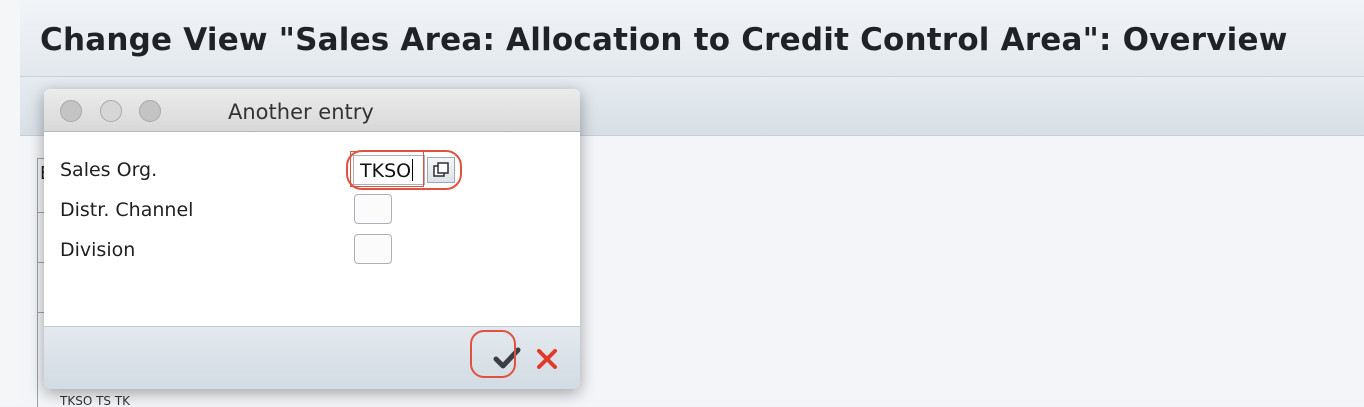 Image resolution: width=1364 pixels, height=407 pixels. I want to click on dialog-titlebar: Another entry, so click(312, 110).